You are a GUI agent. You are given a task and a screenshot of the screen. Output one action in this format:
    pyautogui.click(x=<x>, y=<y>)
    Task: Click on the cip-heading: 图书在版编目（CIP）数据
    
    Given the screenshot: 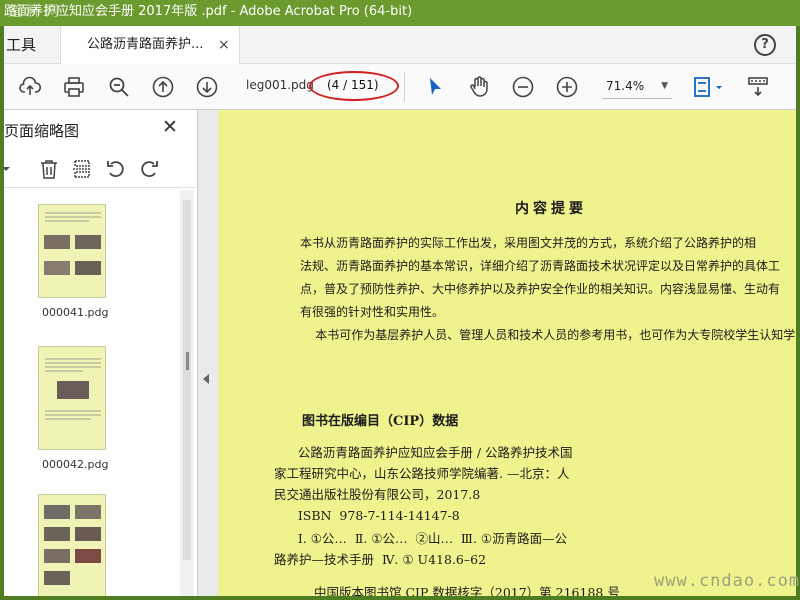 What is the action you would take?
    pyautogui.click(x=380, y=421)
    